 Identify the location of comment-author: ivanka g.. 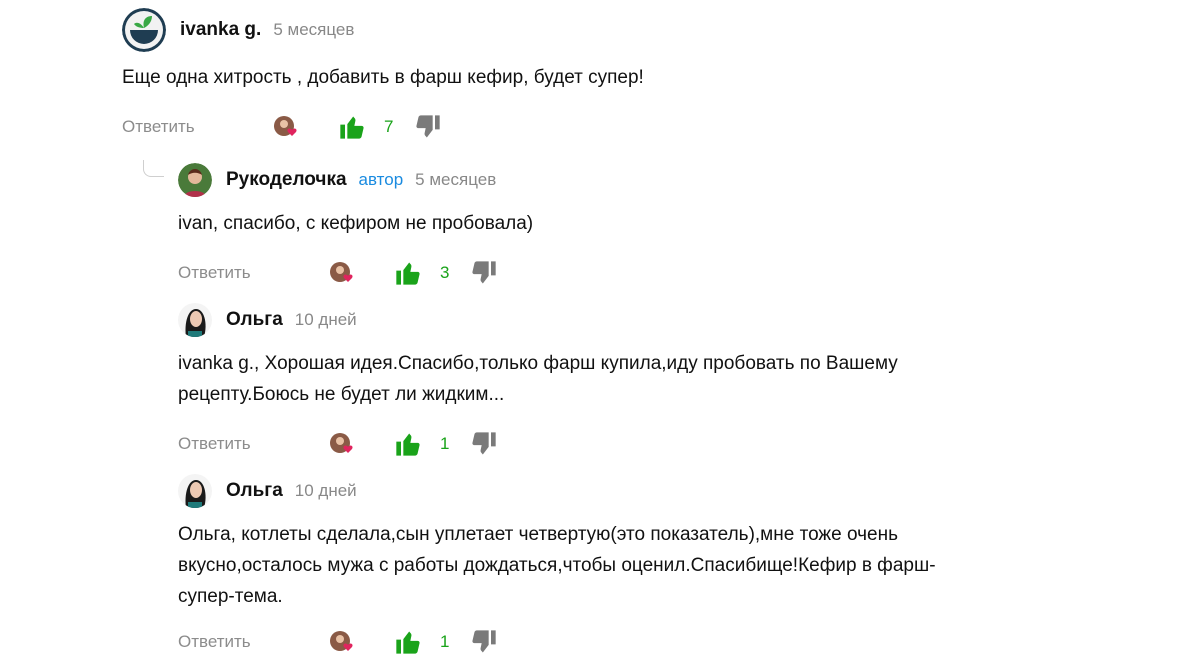
(220, 30).